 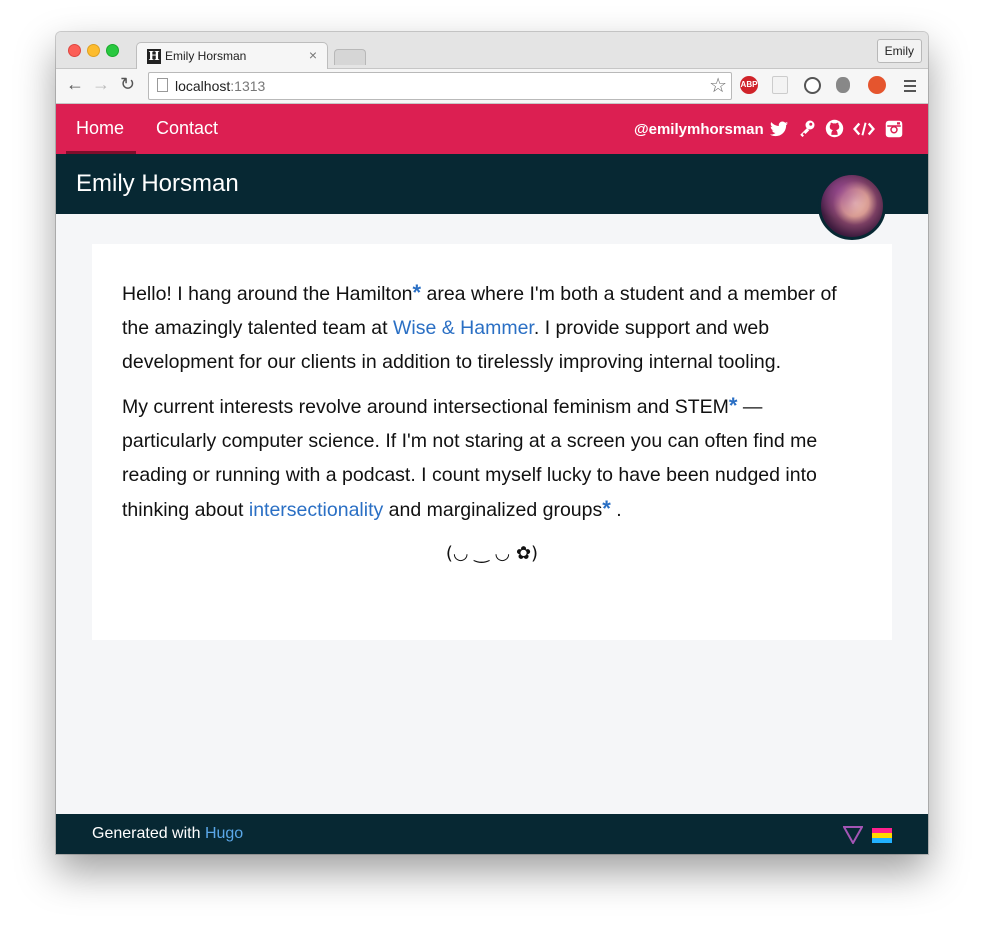 What do you see at coordinates (316, 510) in the screenshot?
I see `intersectionality-link: intersectionality` at bounding box center [316, 510].